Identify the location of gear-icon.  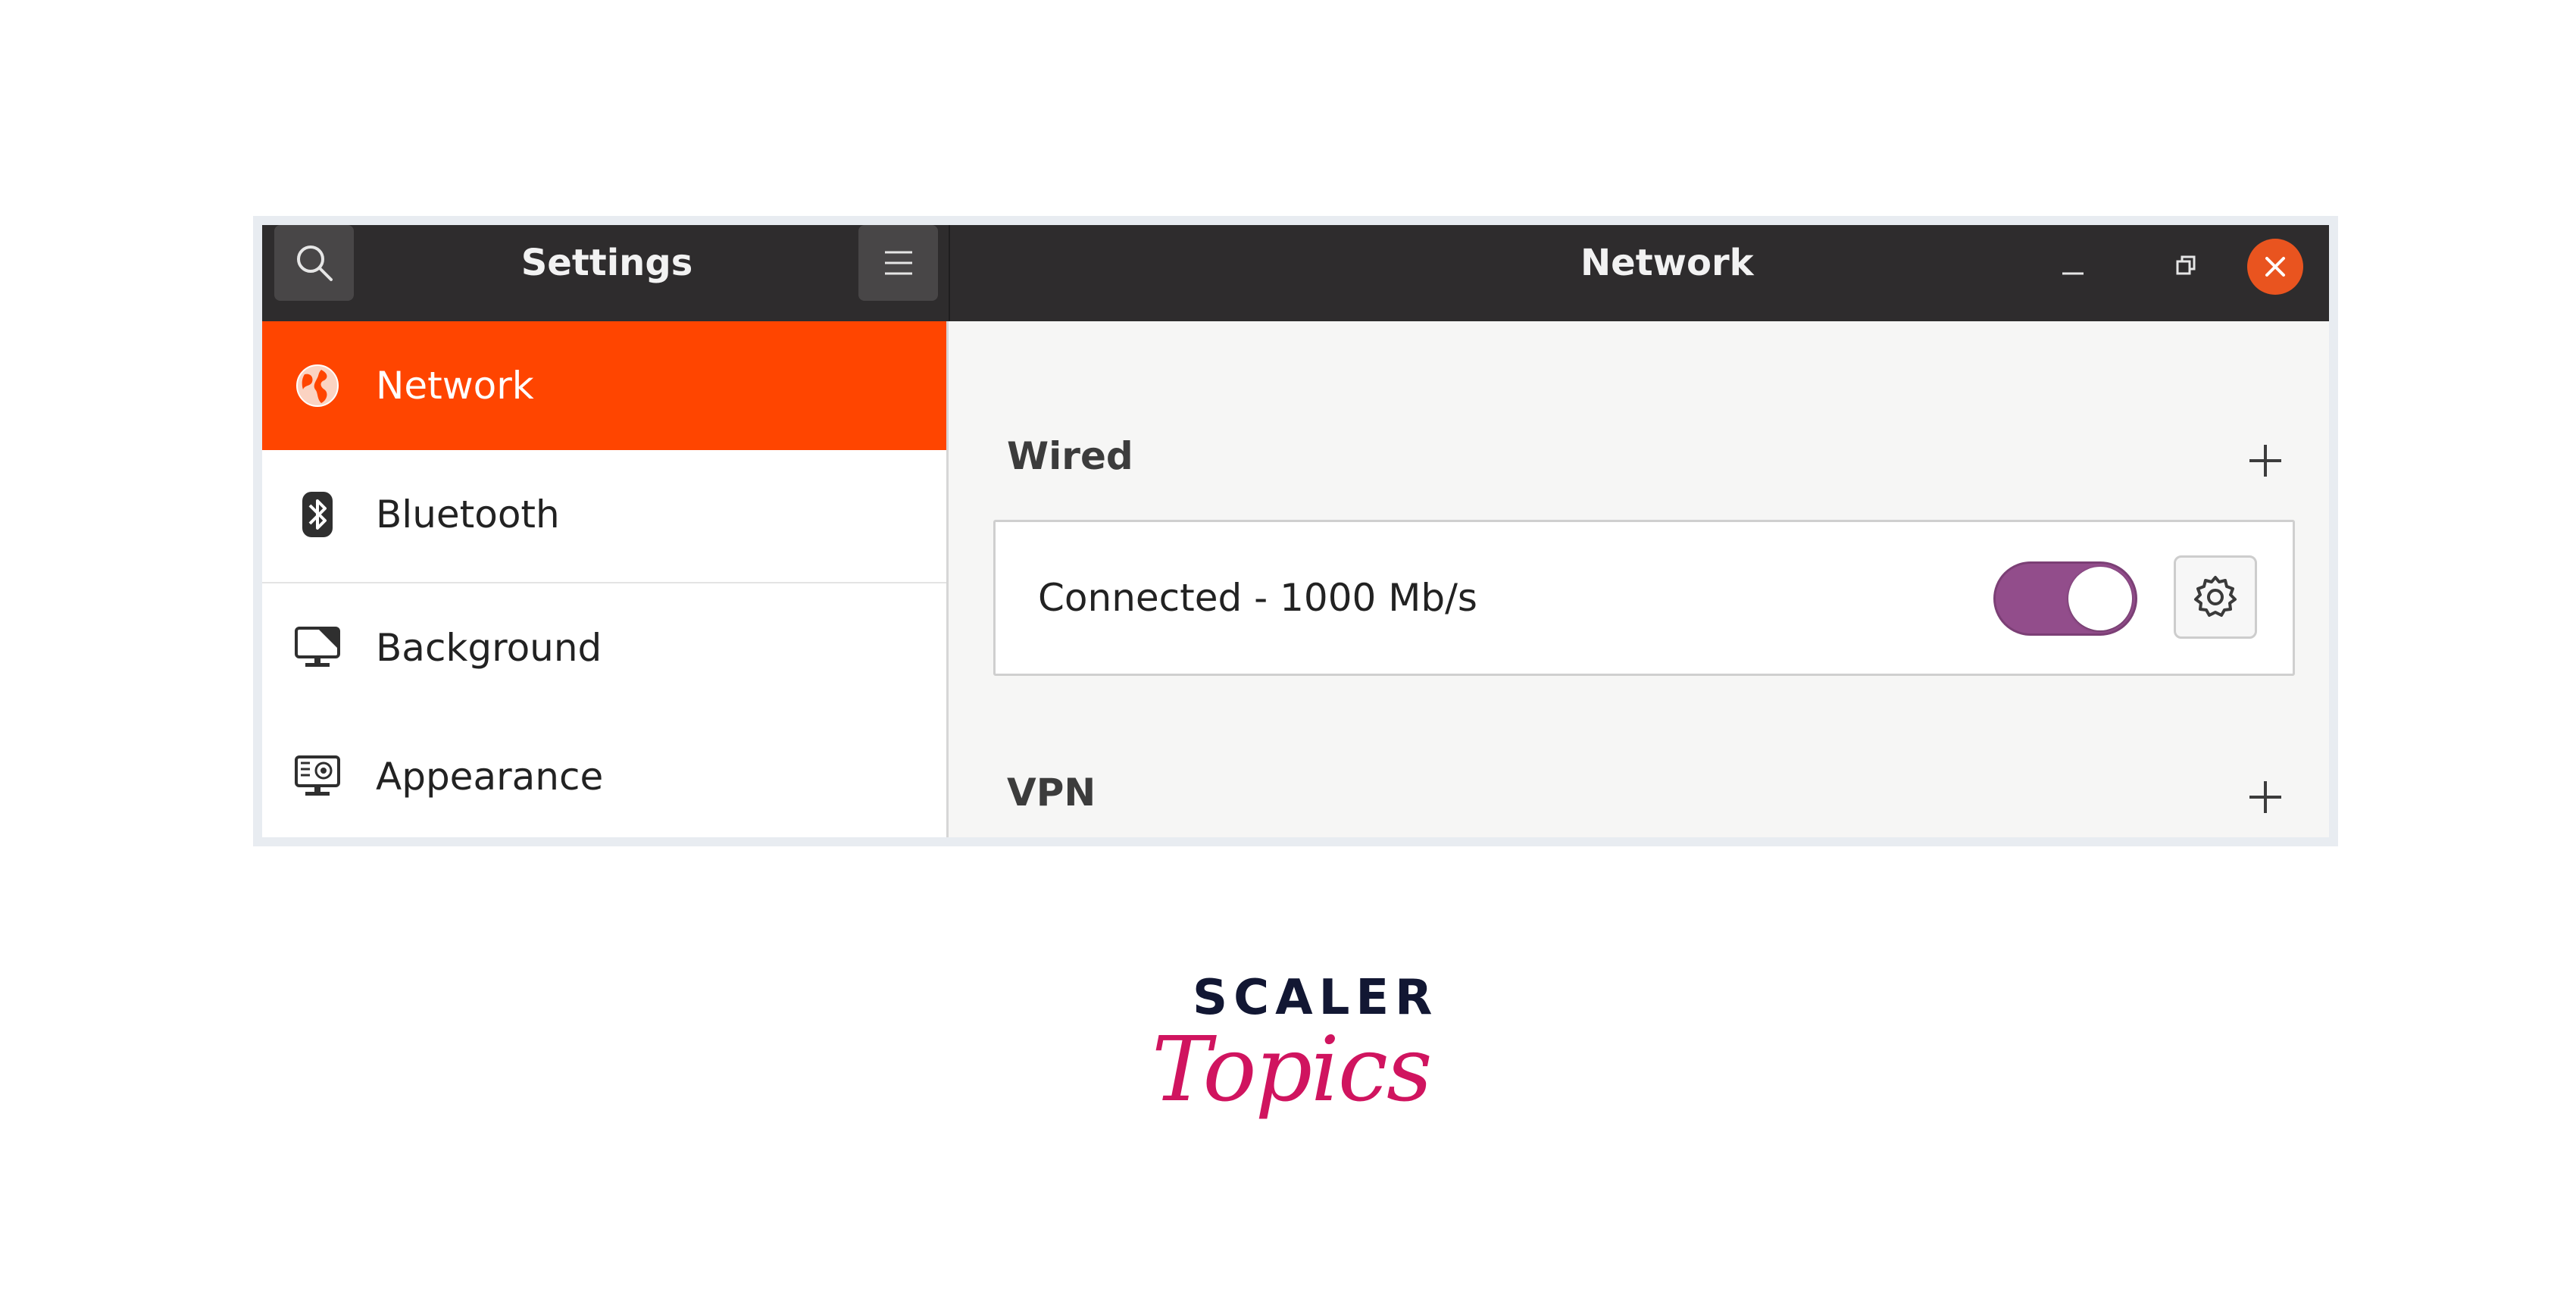
(2215, 596).